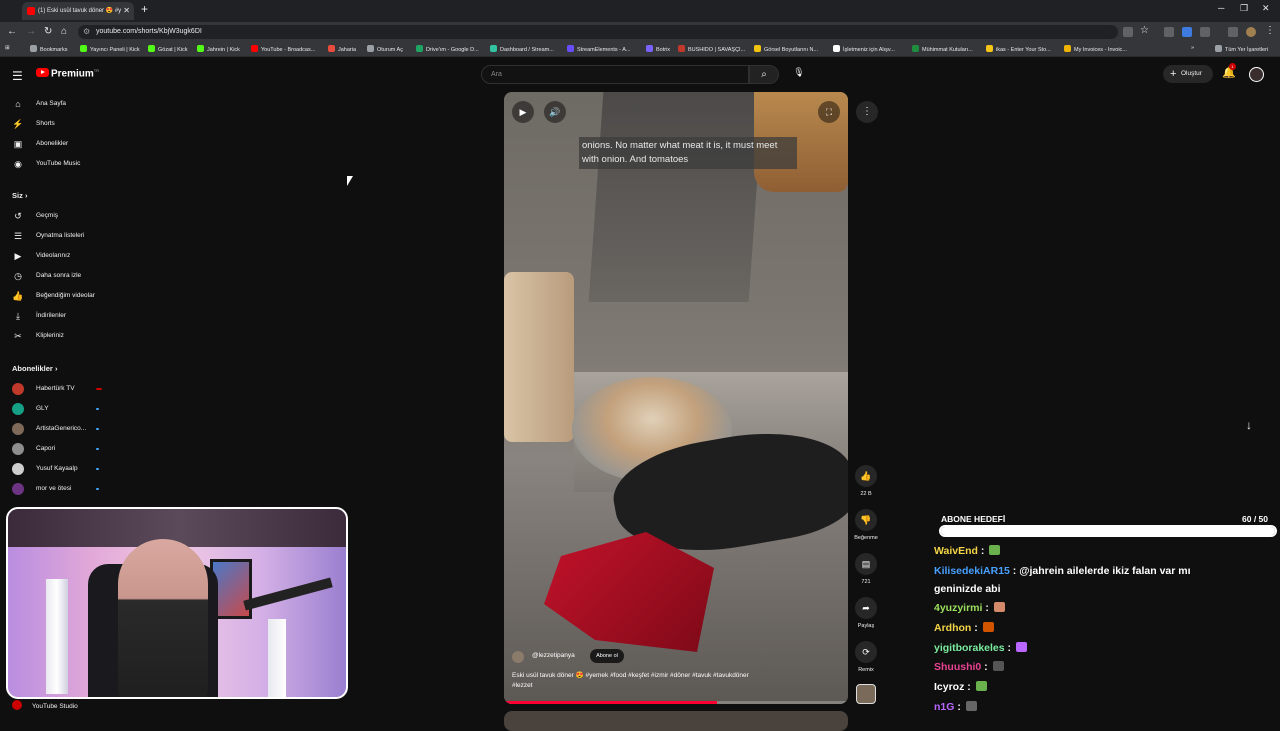  Describe the element at coordinates (342, 49) in the screenshot. I see `bookmark-item: Jaharia` at that location.